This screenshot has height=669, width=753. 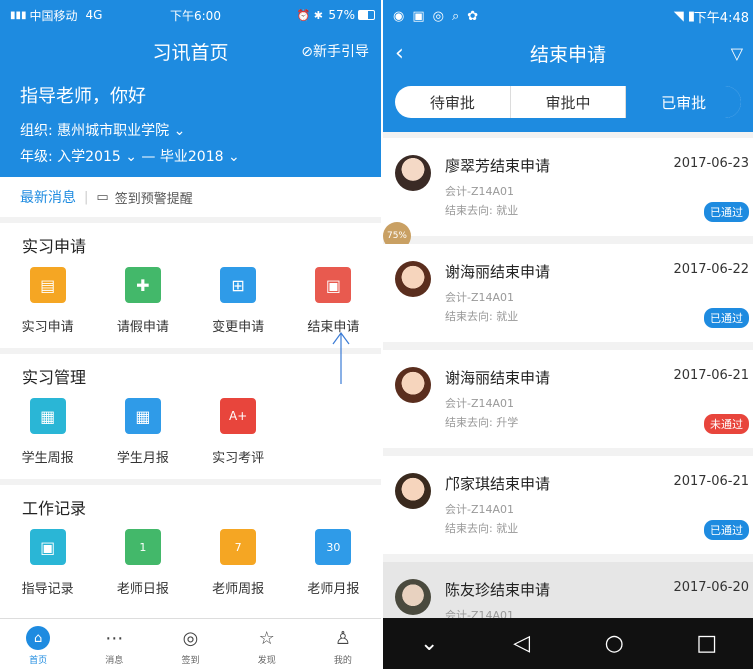 I want to click on guide-button: ⊘新手引导, so click(x=335, y=51).